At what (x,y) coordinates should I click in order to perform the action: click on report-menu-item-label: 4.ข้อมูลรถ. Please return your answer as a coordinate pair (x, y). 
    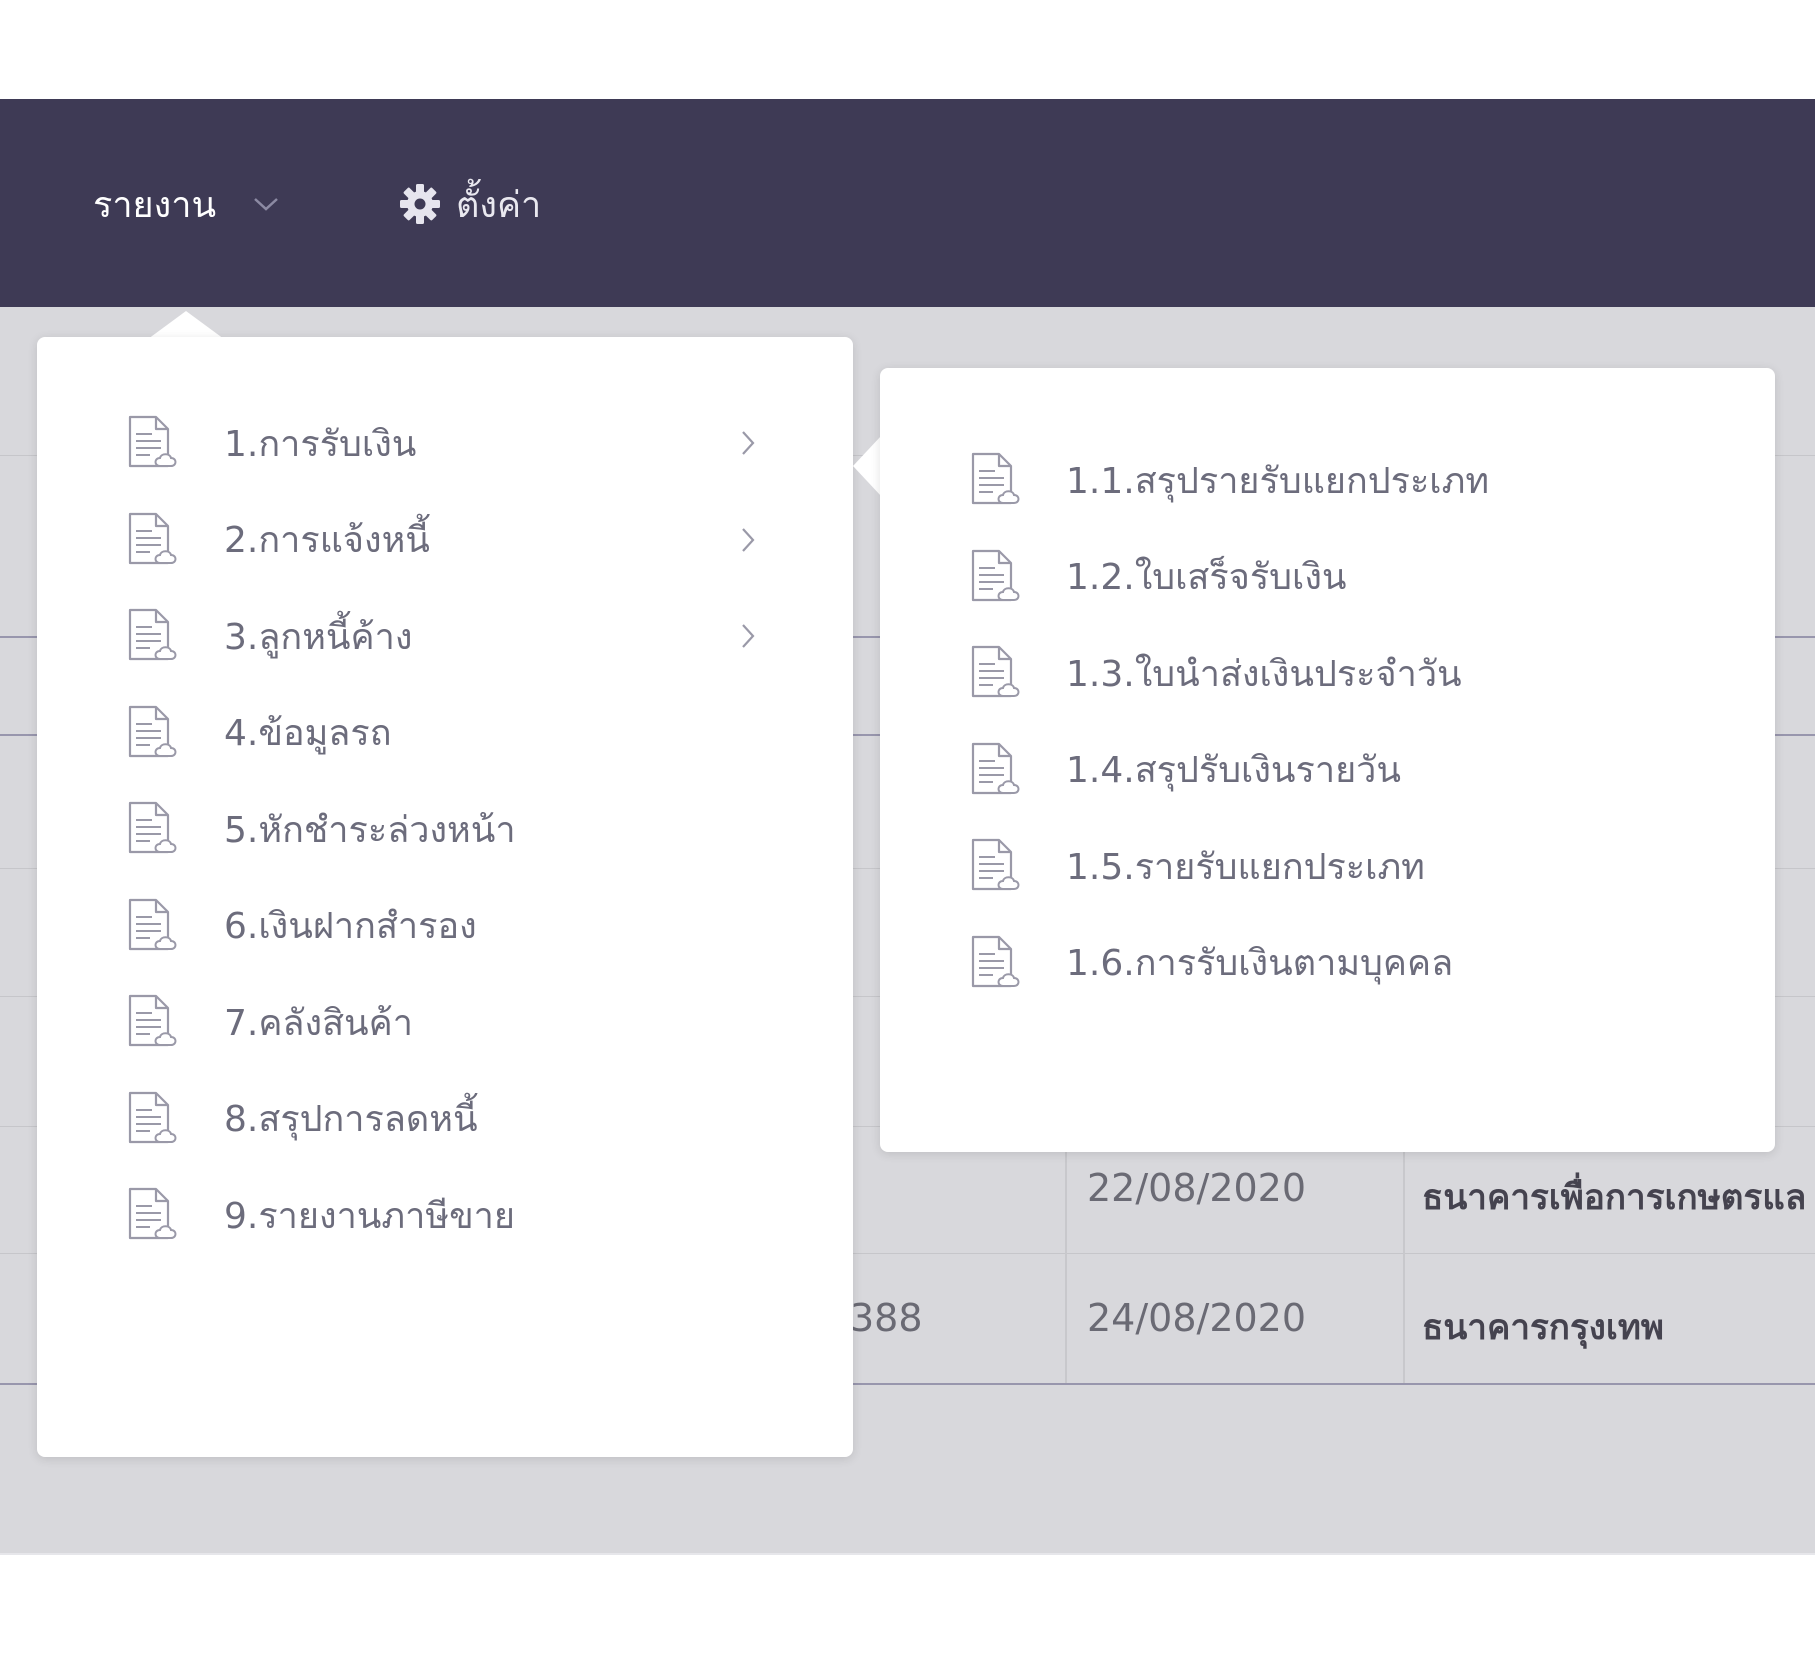
    Looking at the image, I should click on (308, 733).